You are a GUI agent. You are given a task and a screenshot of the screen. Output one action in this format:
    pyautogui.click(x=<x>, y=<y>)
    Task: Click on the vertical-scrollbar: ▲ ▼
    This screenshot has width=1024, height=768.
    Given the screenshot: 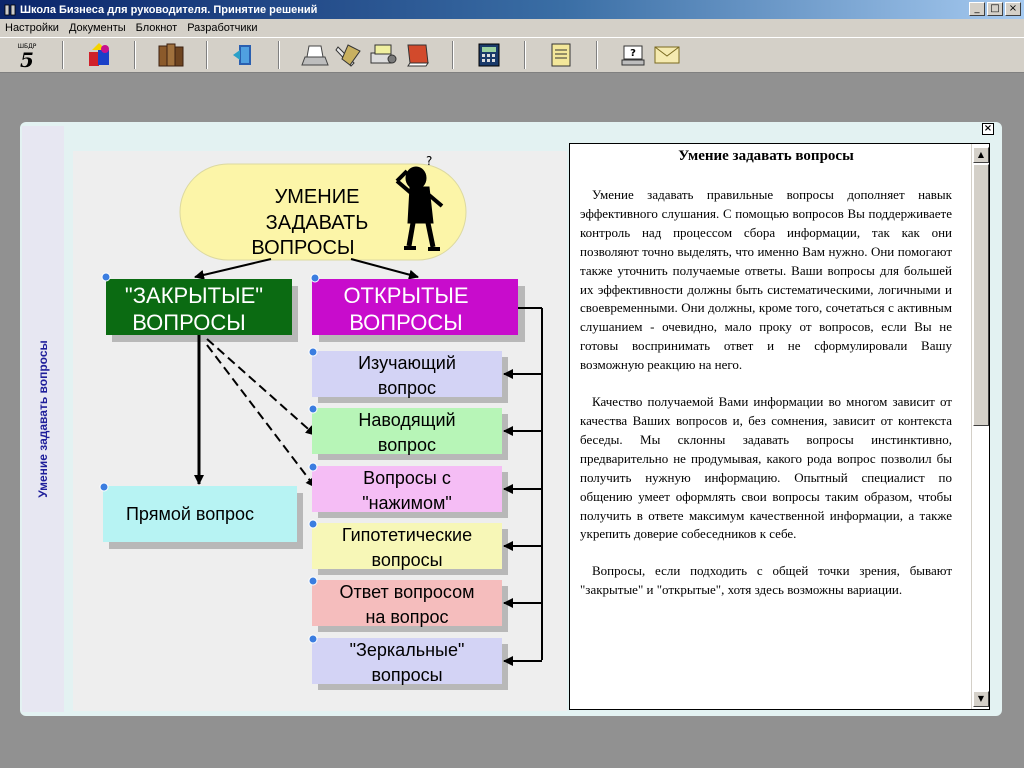 What is the action you would take?
    pyautogui.click(x=980, y=426)
    